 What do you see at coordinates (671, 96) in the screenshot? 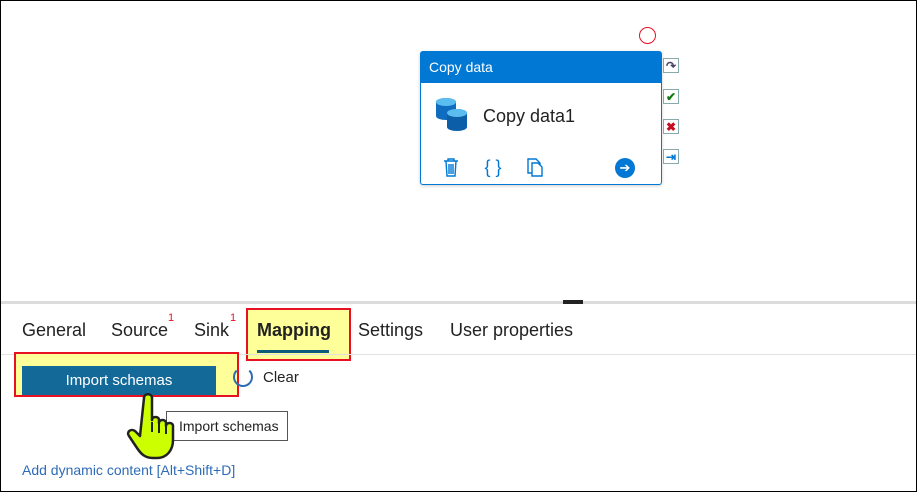
I see `check-icon: ✔` at bounding box center [671, 96].